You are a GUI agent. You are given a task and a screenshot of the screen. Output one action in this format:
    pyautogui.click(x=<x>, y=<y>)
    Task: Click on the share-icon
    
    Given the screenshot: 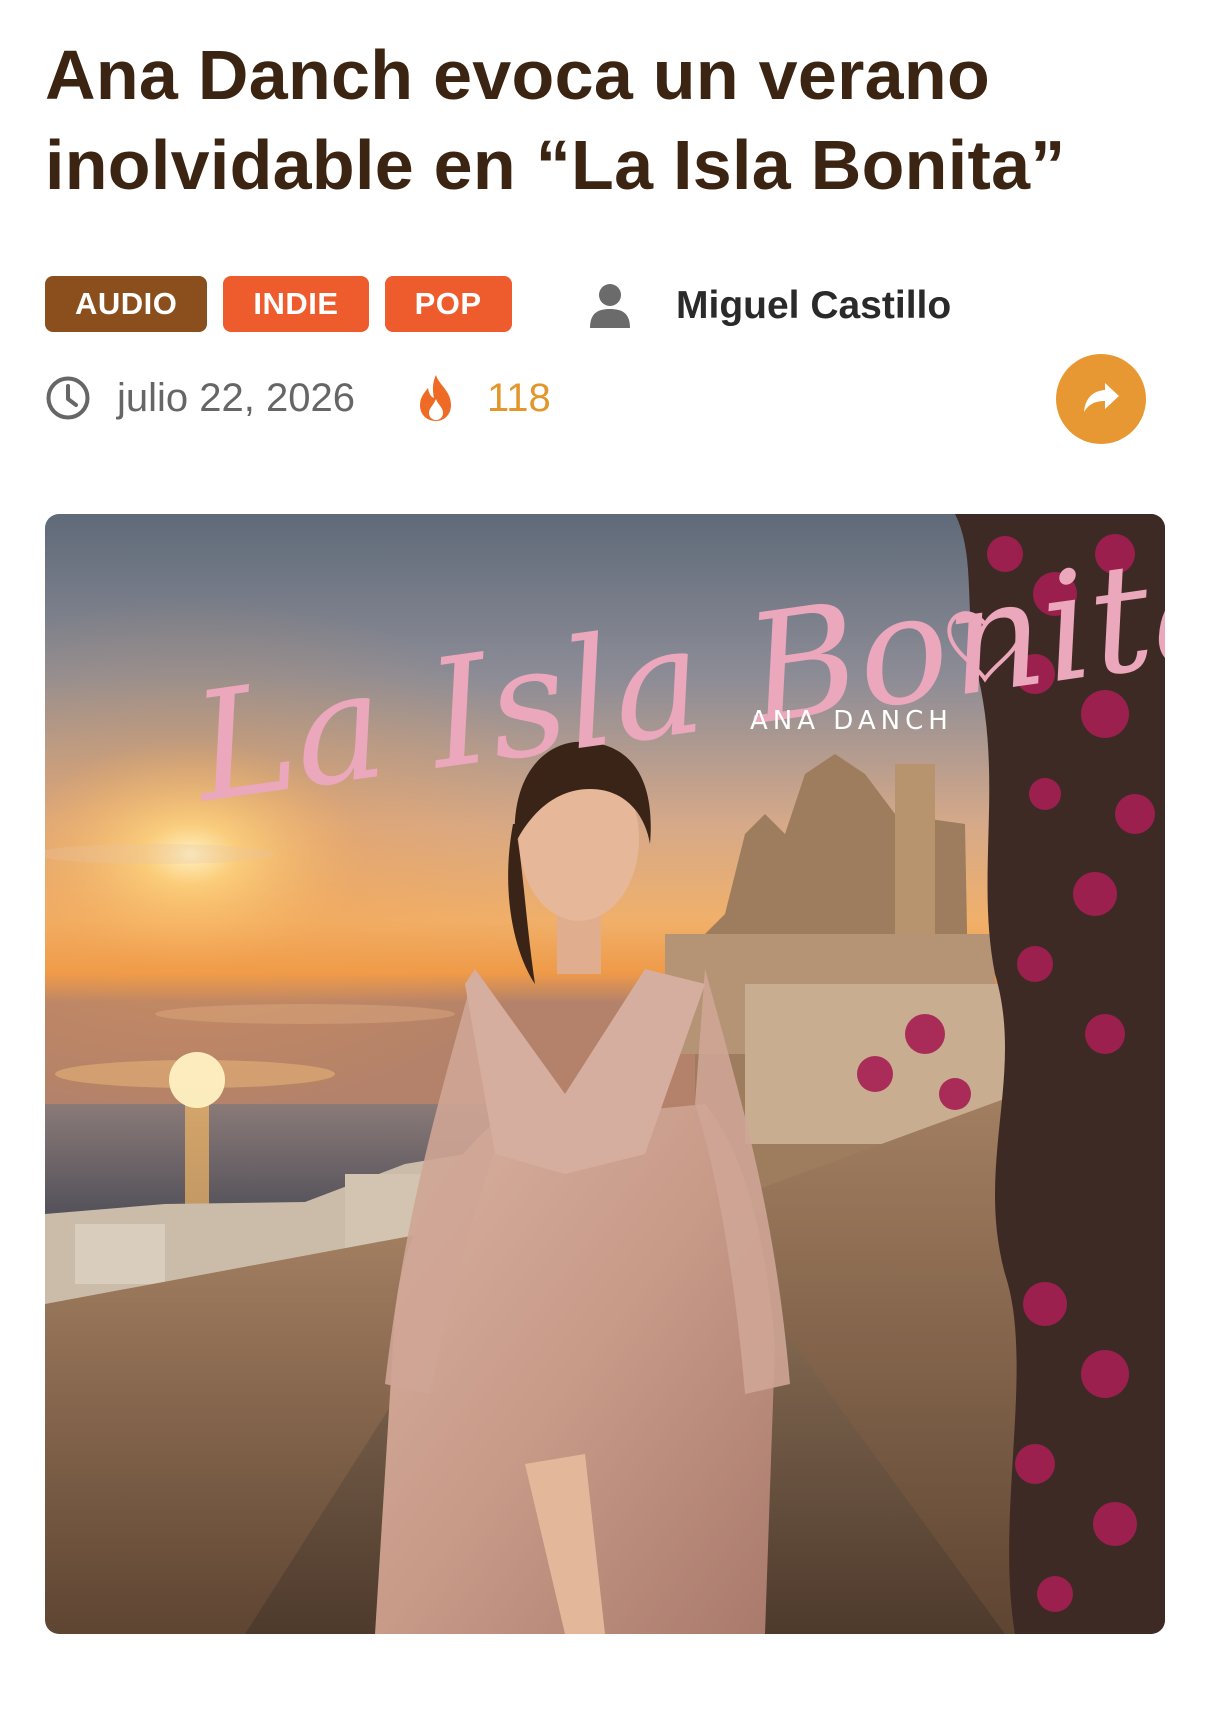 What is the action you would take?
    pyautogui.click(x=1101, y=399)
    